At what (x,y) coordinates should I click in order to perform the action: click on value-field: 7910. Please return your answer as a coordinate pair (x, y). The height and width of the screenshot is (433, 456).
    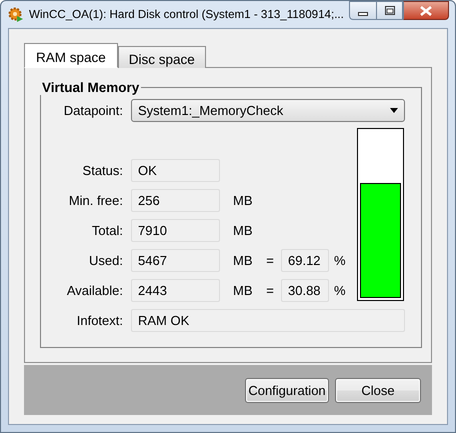
    Looking at the image, I should click on (175, 230).